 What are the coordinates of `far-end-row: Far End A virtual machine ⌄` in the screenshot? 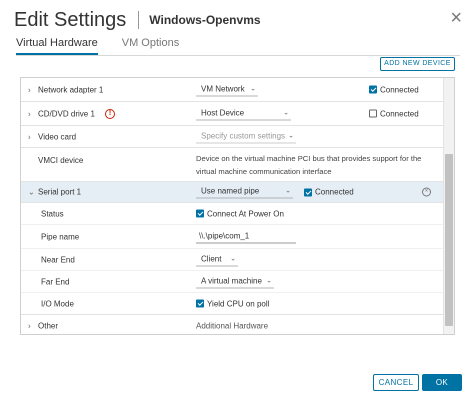 It's located at (232, 282).